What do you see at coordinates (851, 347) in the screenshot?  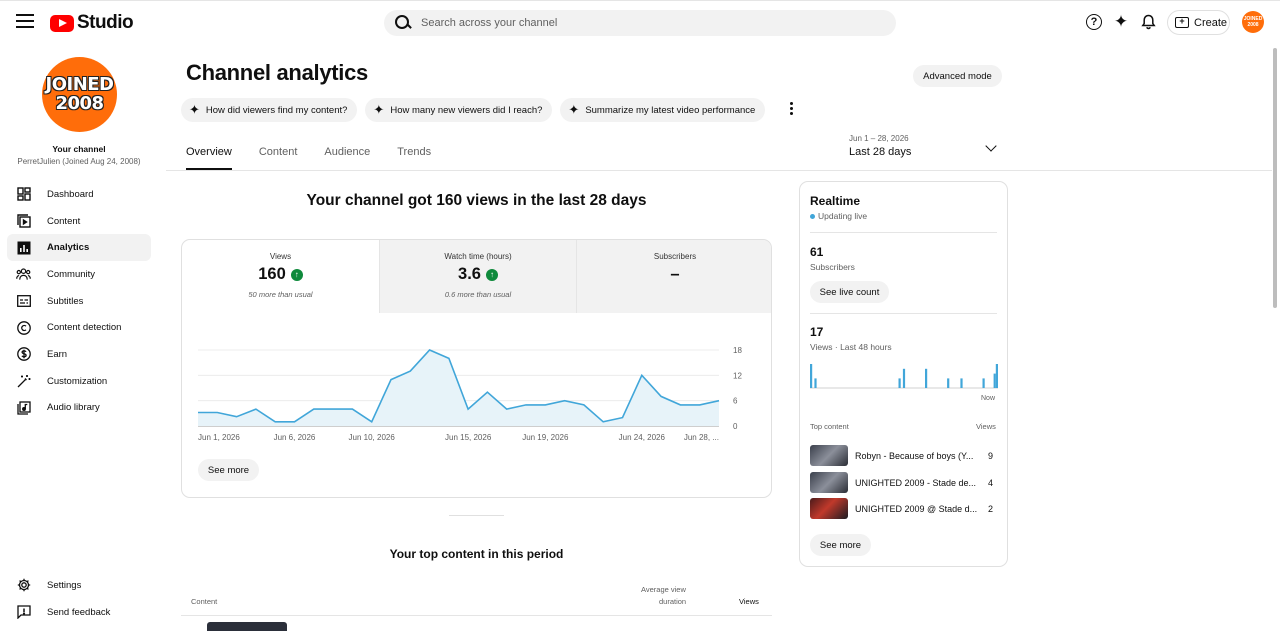 I see `realtime-views-label: Views · Last 48 hours` at bounding box center [851, 347].